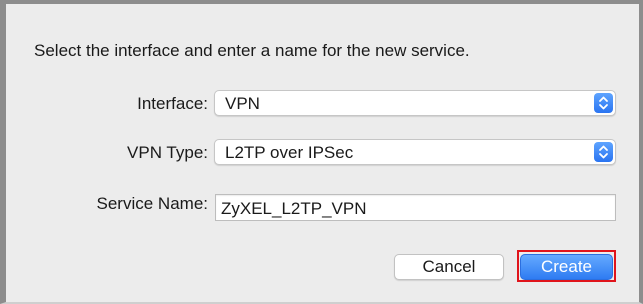 The image size is (643, 304). I want to click on vpn-type-value: L2TP over IPSec, so click(289, 152).